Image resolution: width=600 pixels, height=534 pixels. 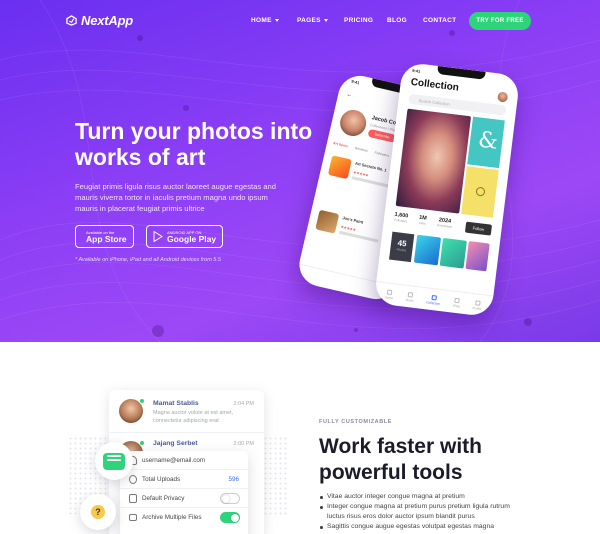 What do you see at coordinates (176, 403) in the screenshot?
I see `sender-name: Mamat Stablis` at bounding box center [176, 403].